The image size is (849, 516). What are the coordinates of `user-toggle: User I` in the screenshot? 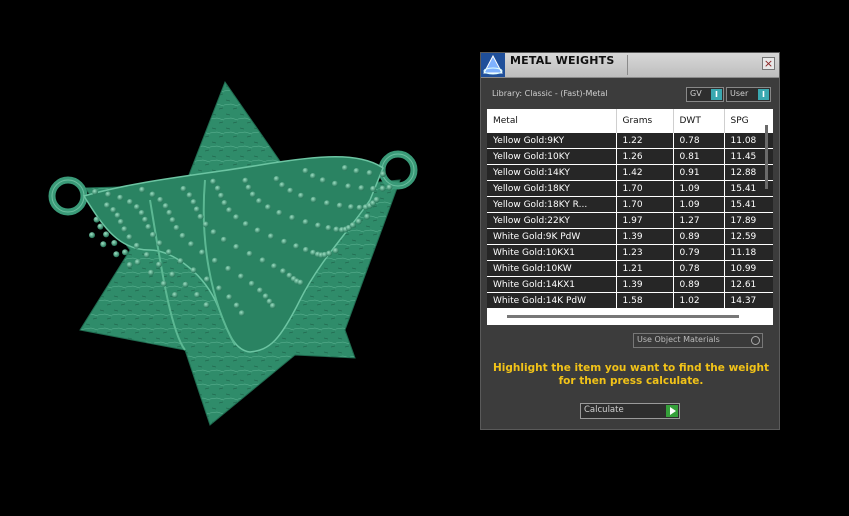 It's located at (748, 94).